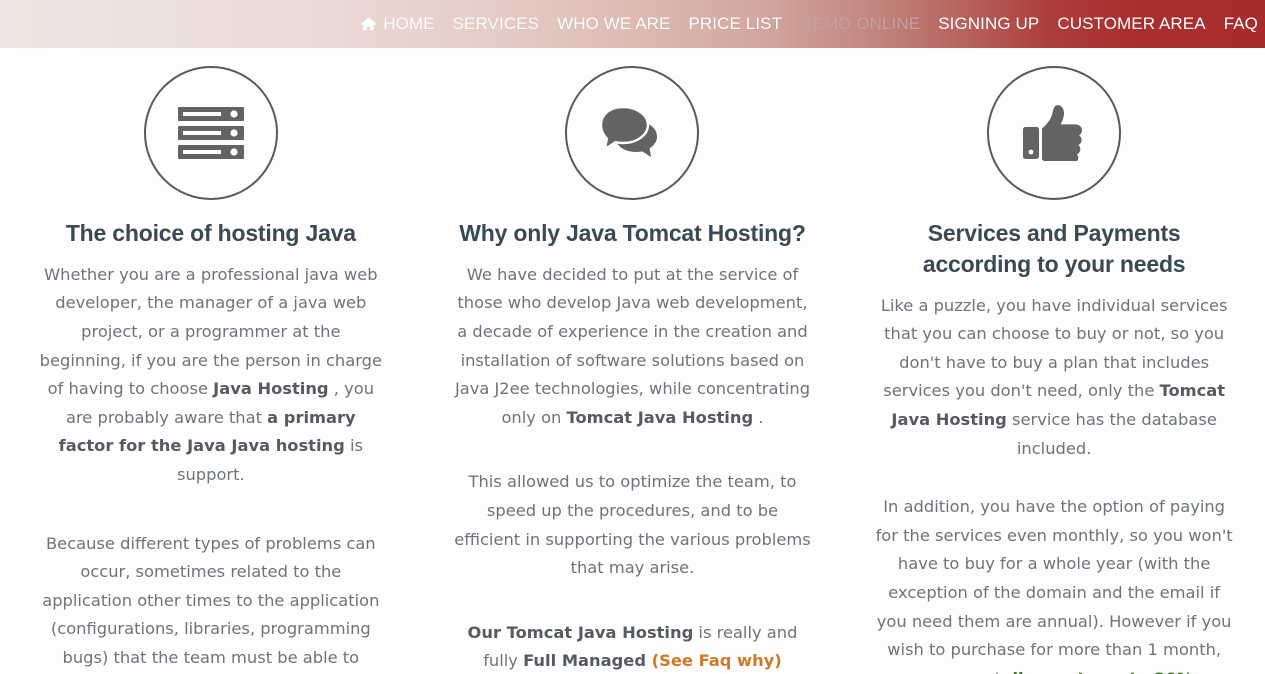 This screenshot has width=1265, height=674. I want to click on column-title: The choice of hosting Java, so click(210, 233).